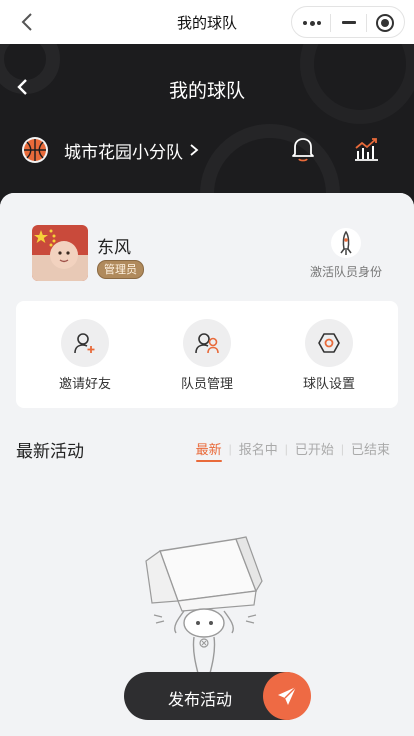 Image resolution: width=414 pixels, height=736 pixels. What do you see at coordinates (366, 149) in the screenshot?
I see `stats-chart-icon` at bounding box center [366, 149].